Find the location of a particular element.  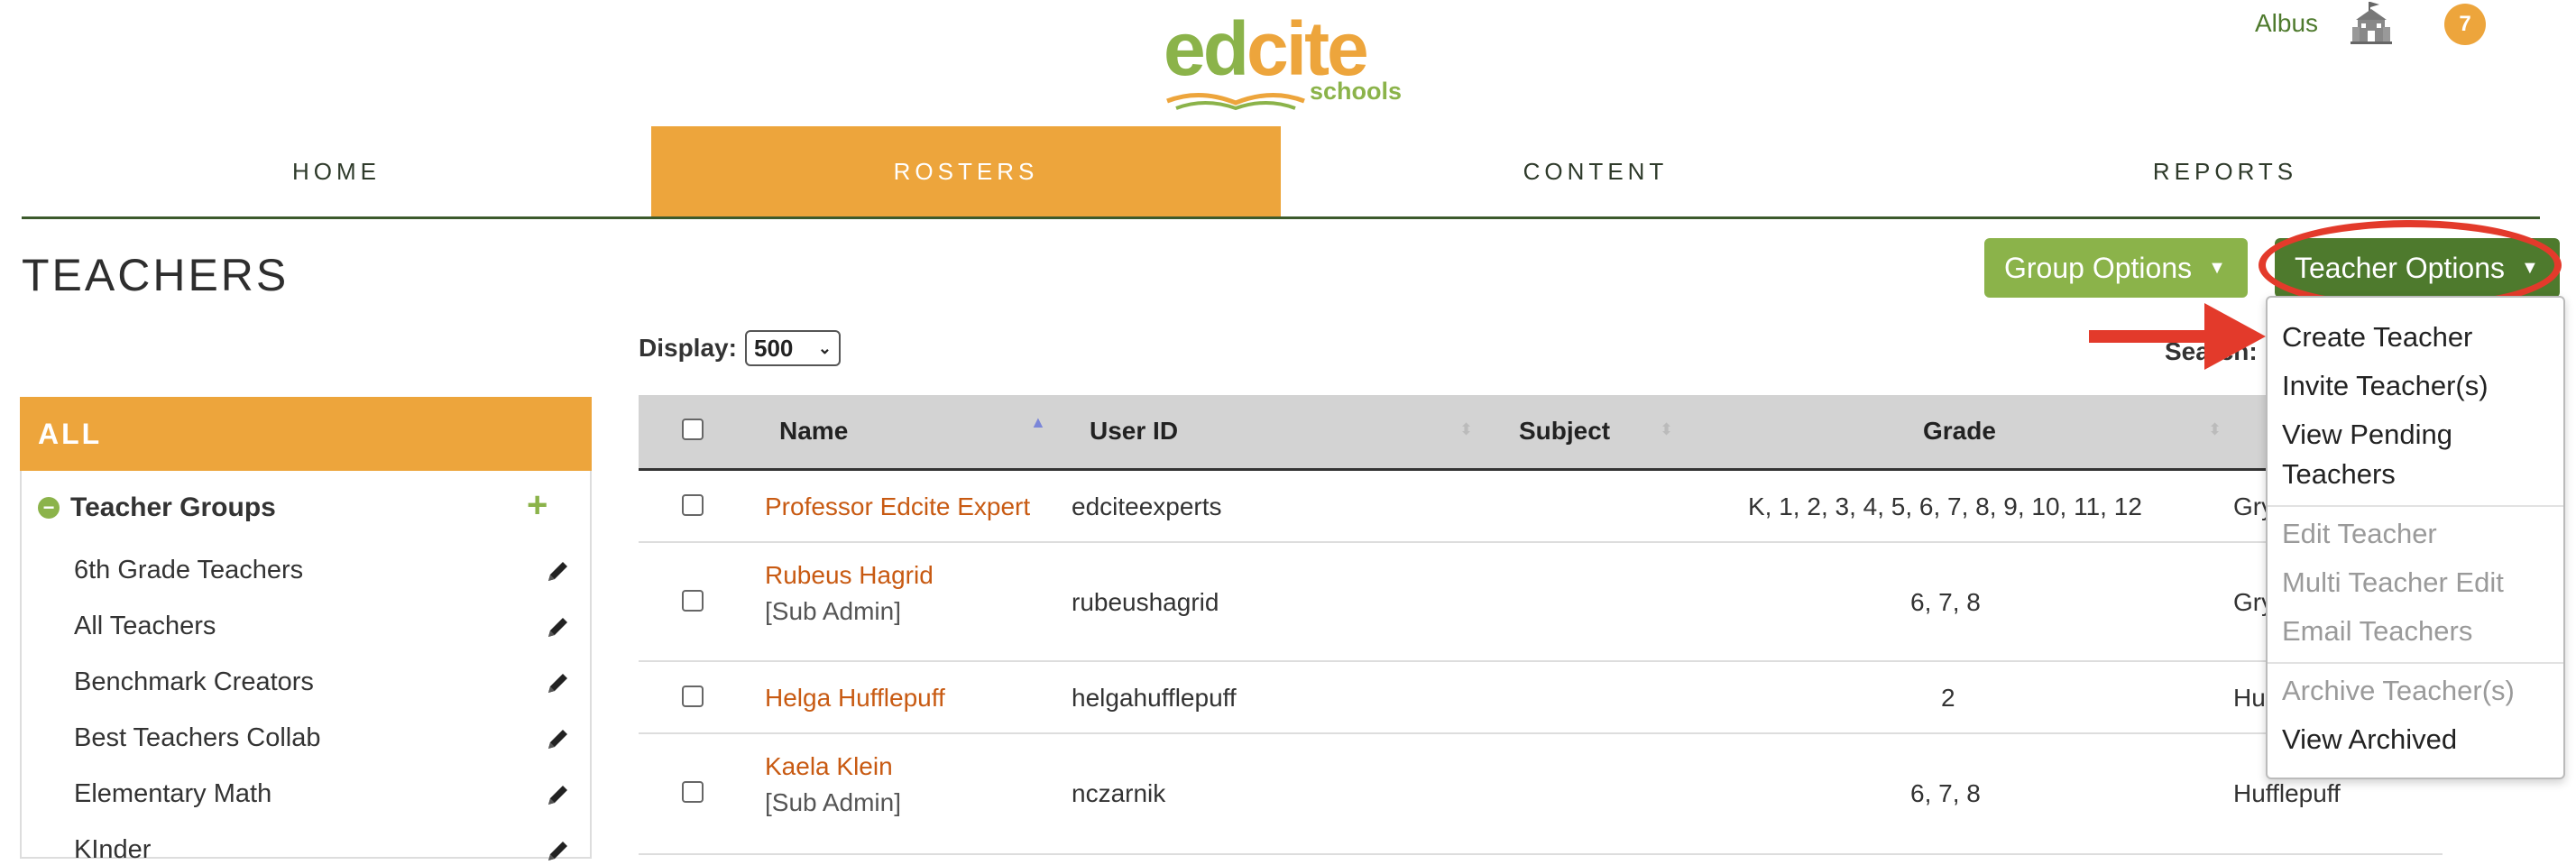

teacher-groups-title: Teacher Groups is located at coordinates (173, 507).